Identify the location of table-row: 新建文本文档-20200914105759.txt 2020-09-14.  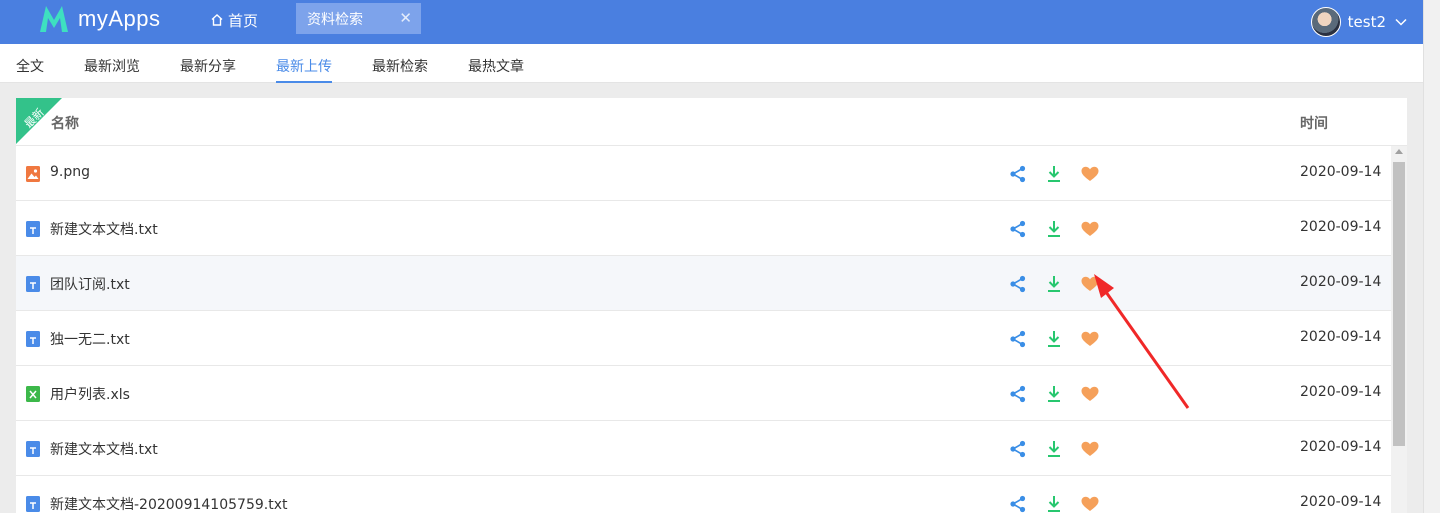
(703, 494).